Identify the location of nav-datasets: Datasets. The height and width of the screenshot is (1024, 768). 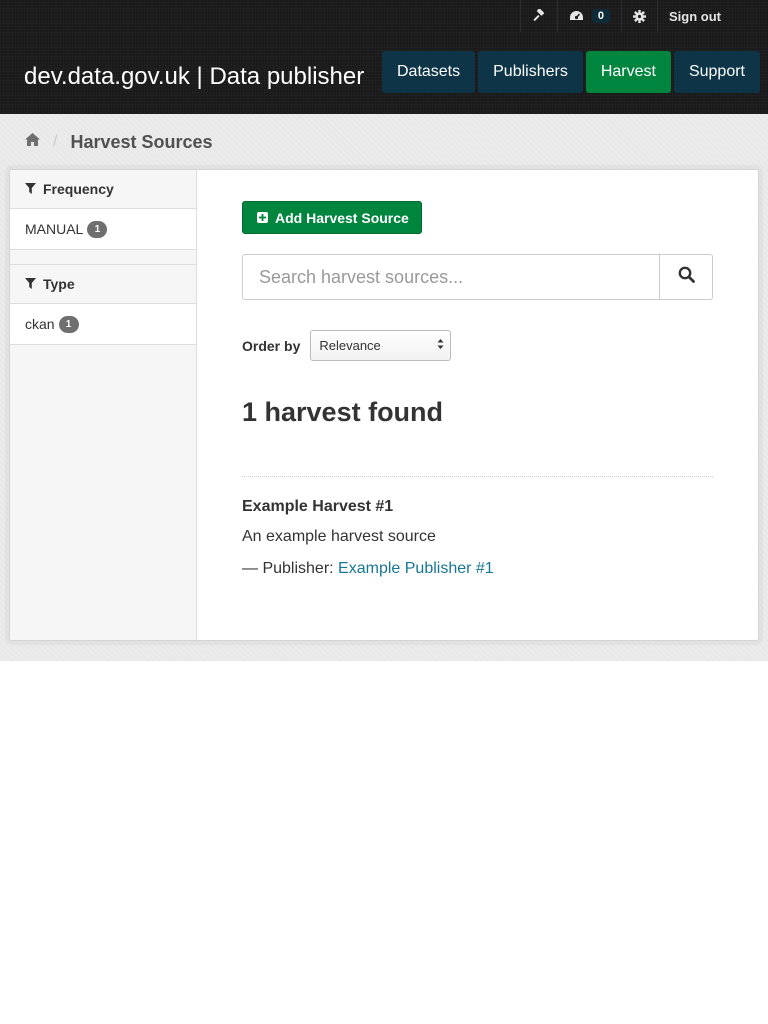
(428, 72).